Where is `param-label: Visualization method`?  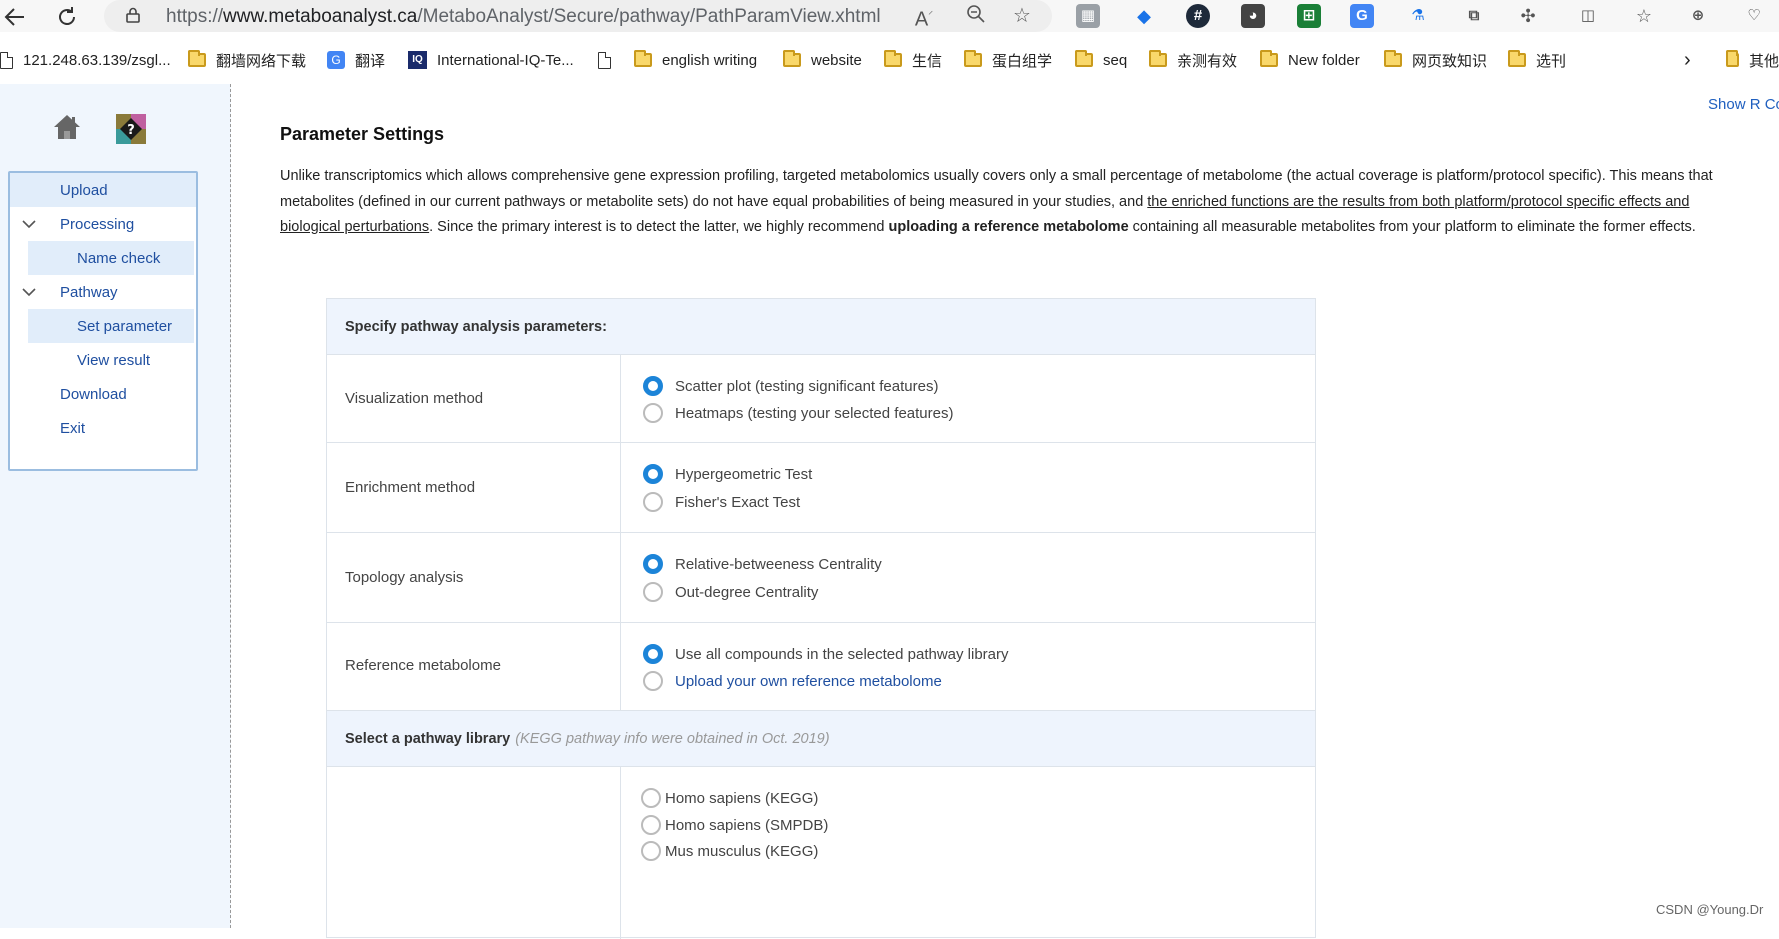
param-label: Visualization method is located at coordinates (414, 398).